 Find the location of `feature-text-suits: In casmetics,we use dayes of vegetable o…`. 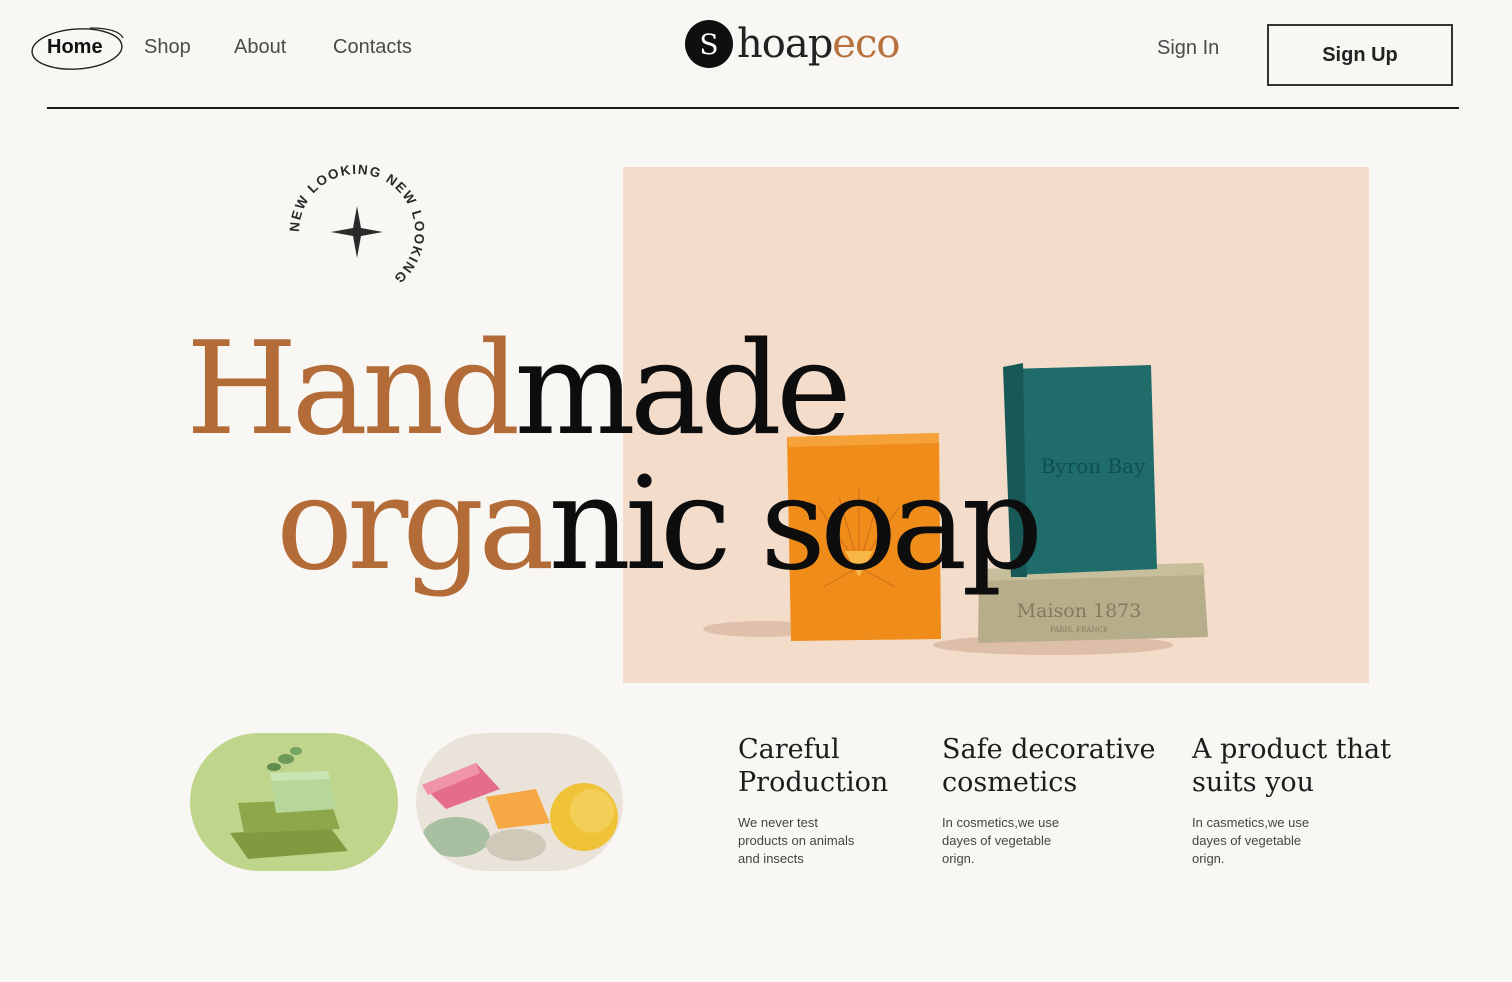

feature-text-suits: In casmetics,we use dayes of vegetable o… is located at coordinates (1250, 841).